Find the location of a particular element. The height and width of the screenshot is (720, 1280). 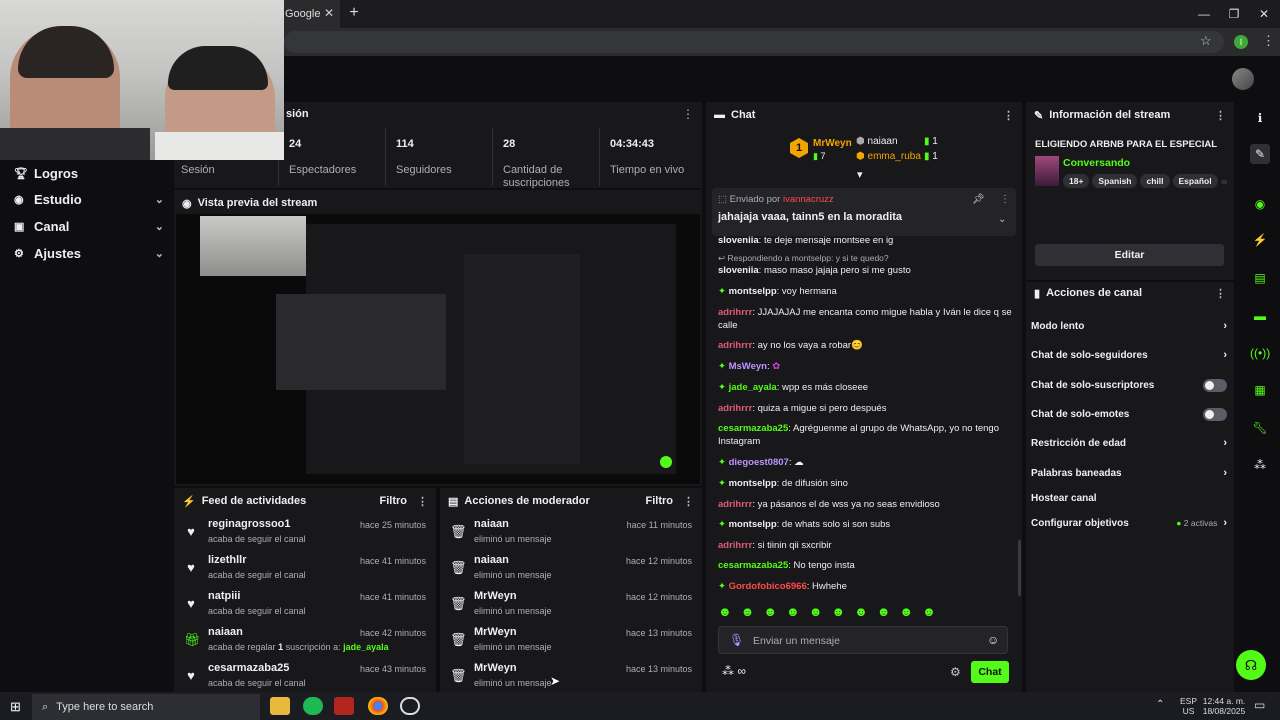

chat-icon: ▬ is located at coordinates (1260, 316).